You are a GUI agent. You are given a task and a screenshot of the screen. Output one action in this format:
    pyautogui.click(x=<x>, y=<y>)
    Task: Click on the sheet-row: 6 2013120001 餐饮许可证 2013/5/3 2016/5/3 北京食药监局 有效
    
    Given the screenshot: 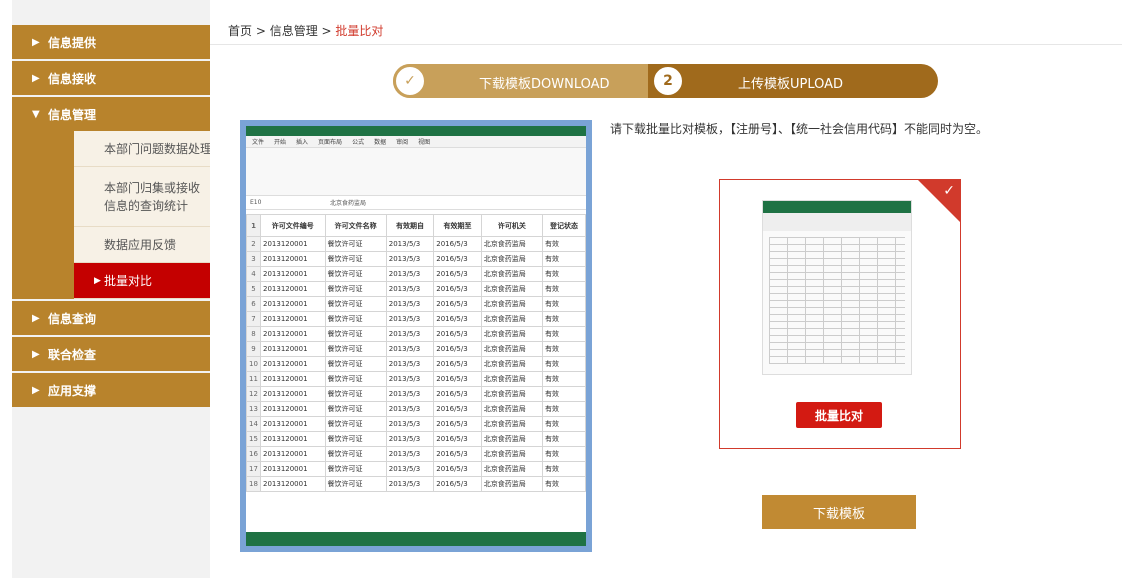 What is the action you would take?
    pyautogui.click(x=416, y=304)
    